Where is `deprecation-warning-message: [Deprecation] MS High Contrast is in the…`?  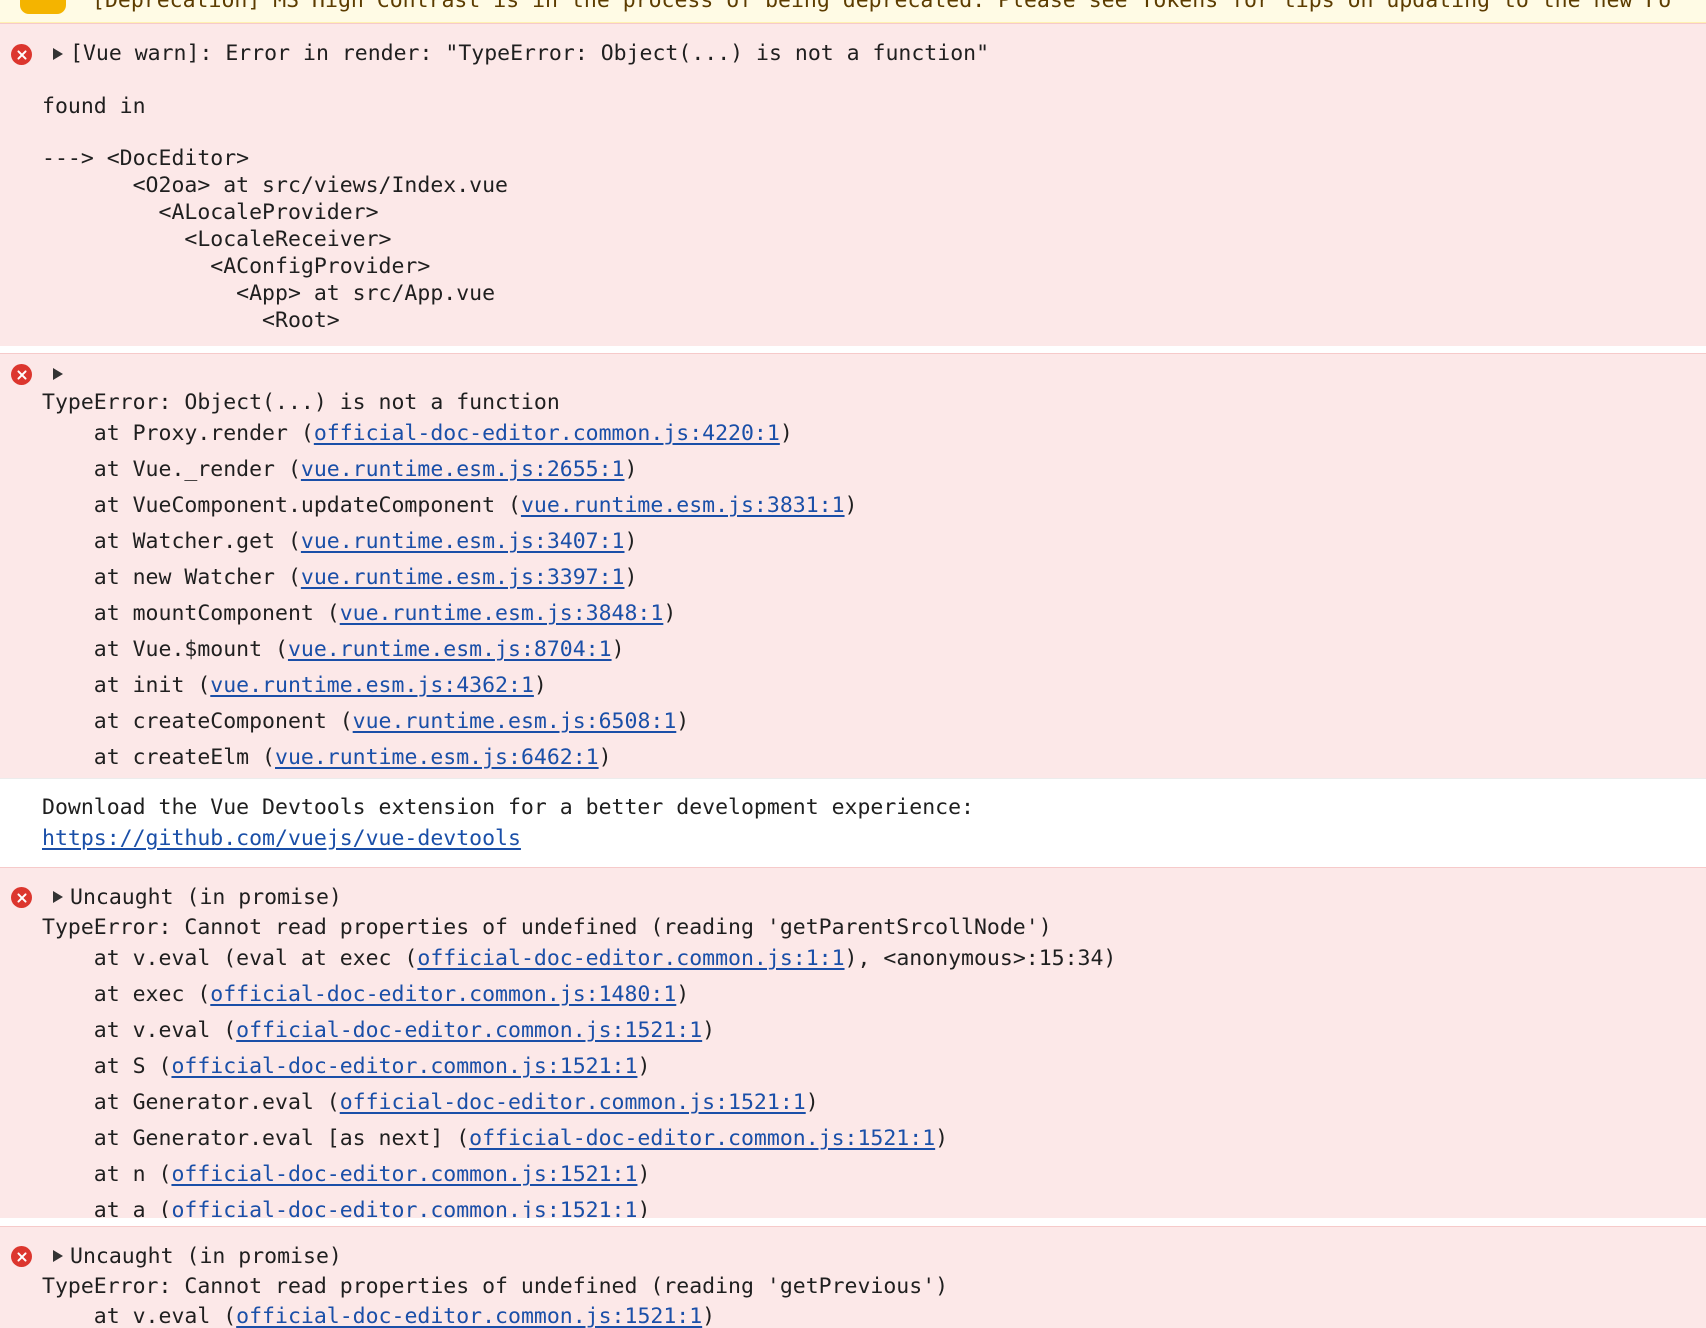
deprecation-warning-message: [Deprecation] MS High Contrast is in the… is located at coordinates (853, 11).